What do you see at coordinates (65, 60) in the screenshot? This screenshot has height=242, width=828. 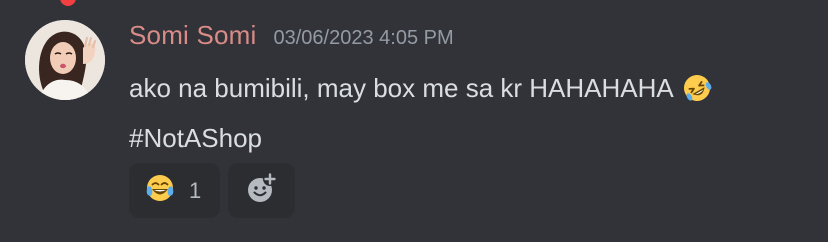 I see `avatar` at bounding box center [65, 60].